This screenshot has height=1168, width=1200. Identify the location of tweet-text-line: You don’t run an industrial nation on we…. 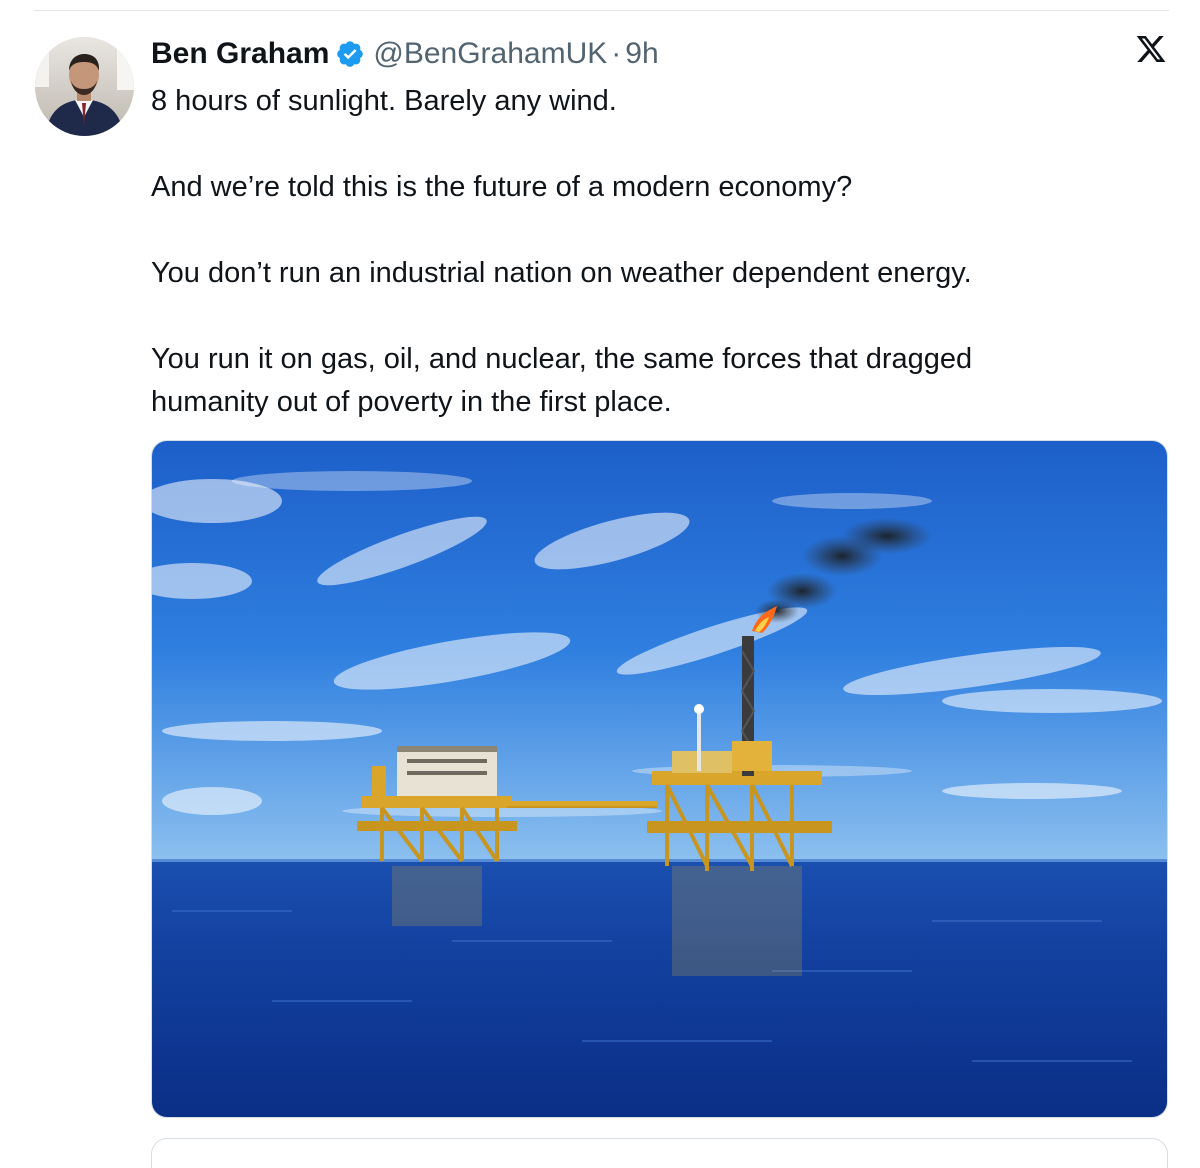
(561, 273).